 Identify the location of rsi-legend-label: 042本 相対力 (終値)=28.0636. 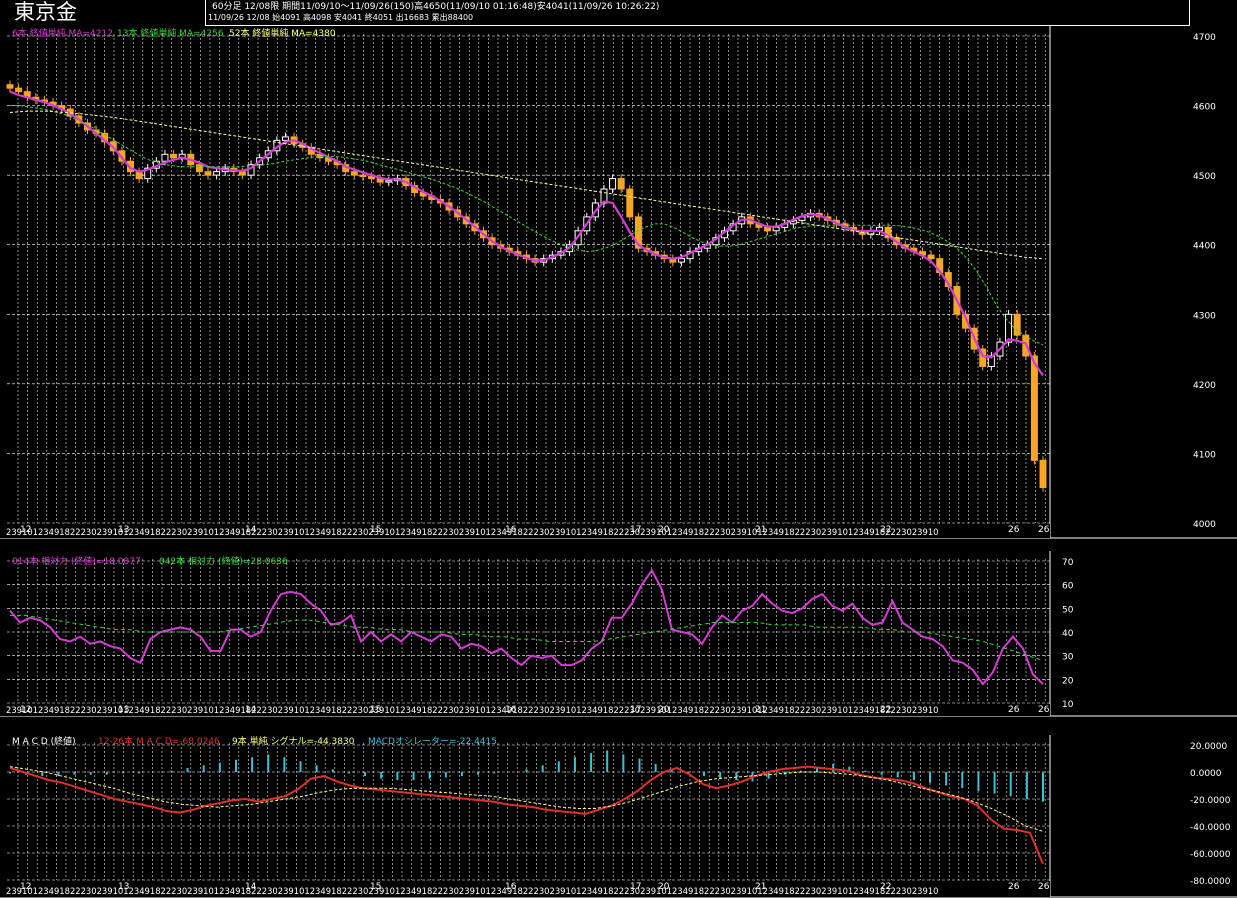
(223, 561).